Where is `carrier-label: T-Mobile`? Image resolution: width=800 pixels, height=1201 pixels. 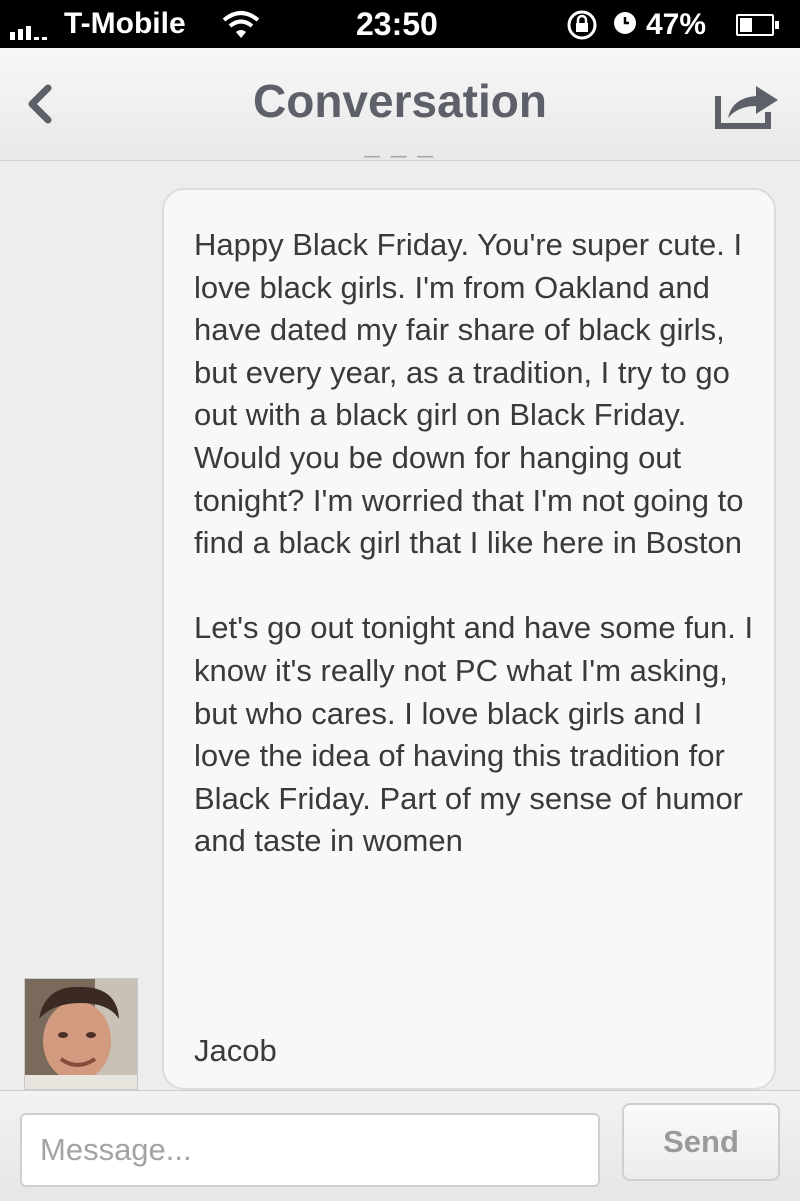
carrier-label: T-Mobile is located at coordinates (125, 23).